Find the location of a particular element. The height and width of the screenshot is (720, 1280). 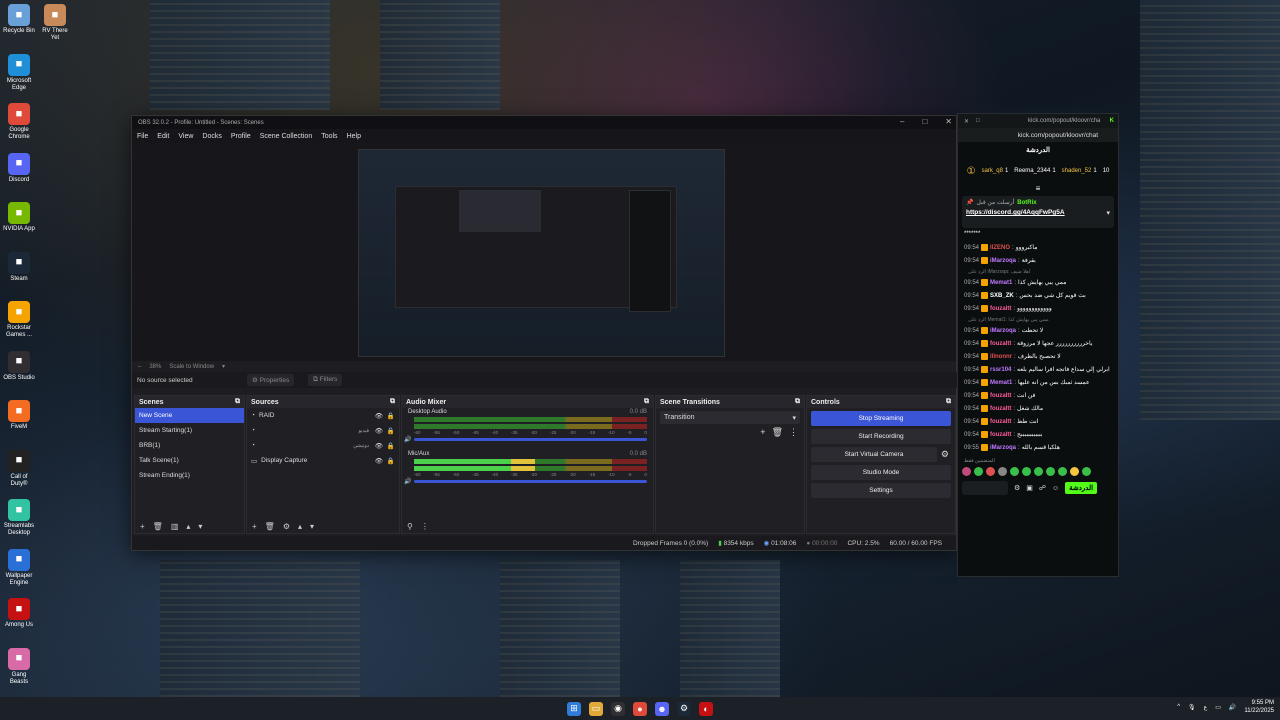

top-chatter: Reema_2344 1 is located at coordinates (1034, 171).